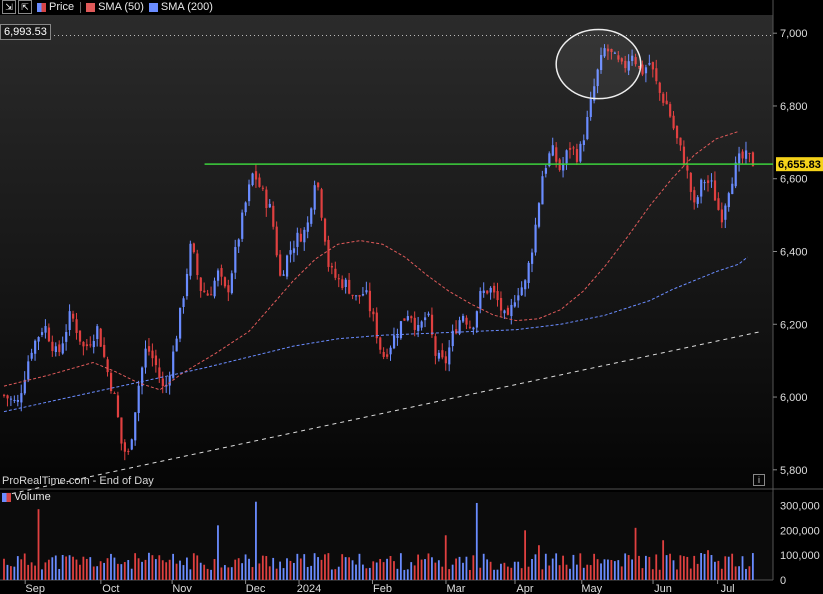 The width and height of the screenshot is (823, 594). I want to click on sma50-swatch-icon, so click(91, 7).